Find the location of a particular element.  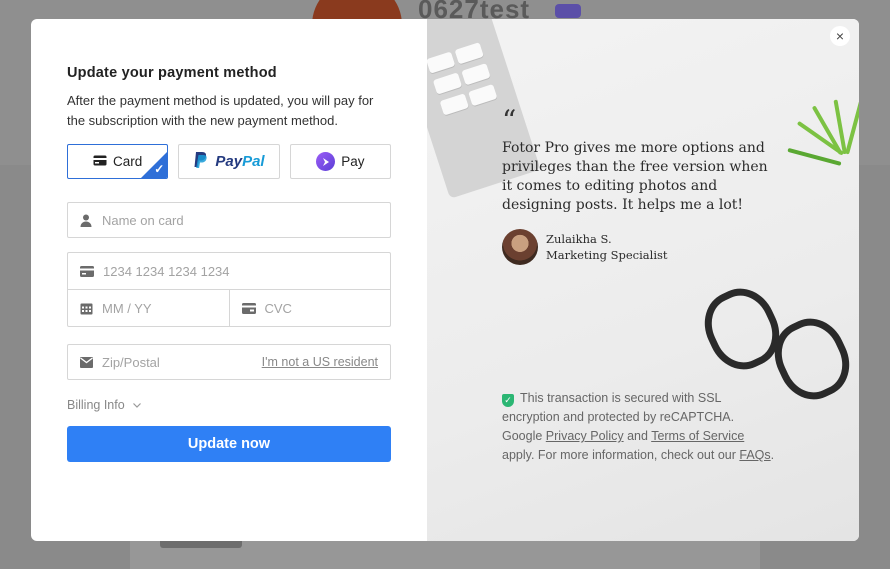

paypal-method-button: PayPal is located at coordinates (229, 161).